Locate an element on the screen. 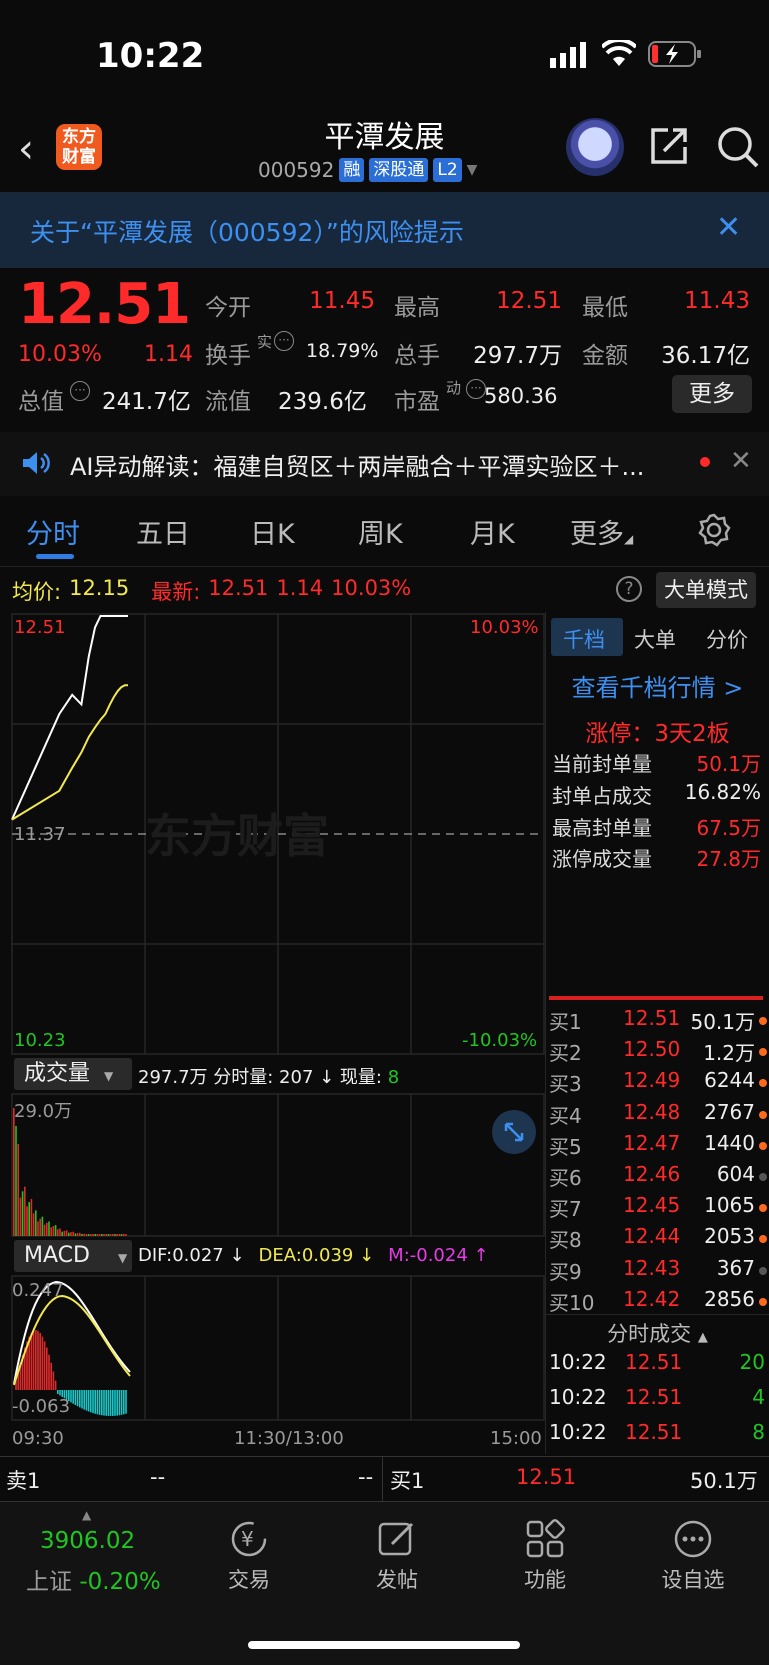 Image resolution: width=769 pixels, height=1665 pixels. sell1-price: -- is located at coordinates (158, 1477).